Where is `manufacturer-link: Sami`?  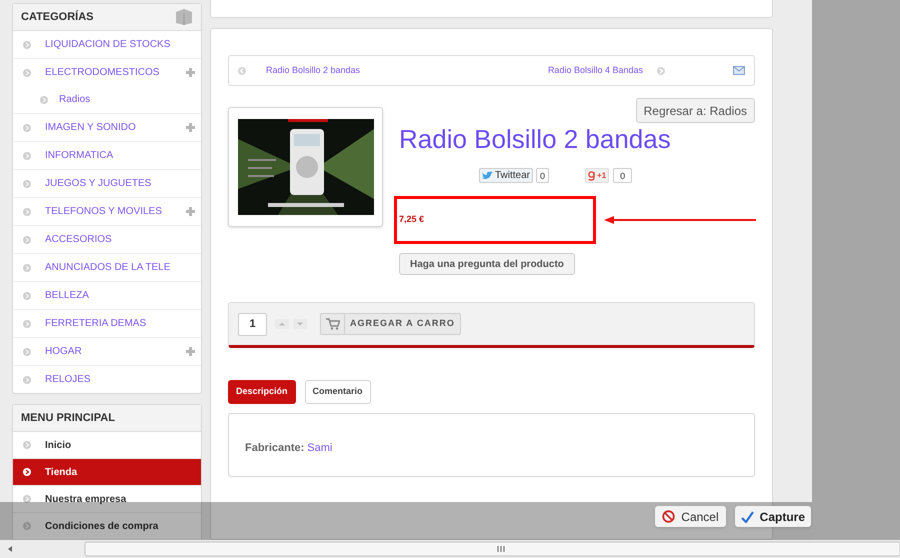 manufacturer-link: Sami is located at coordinates (319, 448).